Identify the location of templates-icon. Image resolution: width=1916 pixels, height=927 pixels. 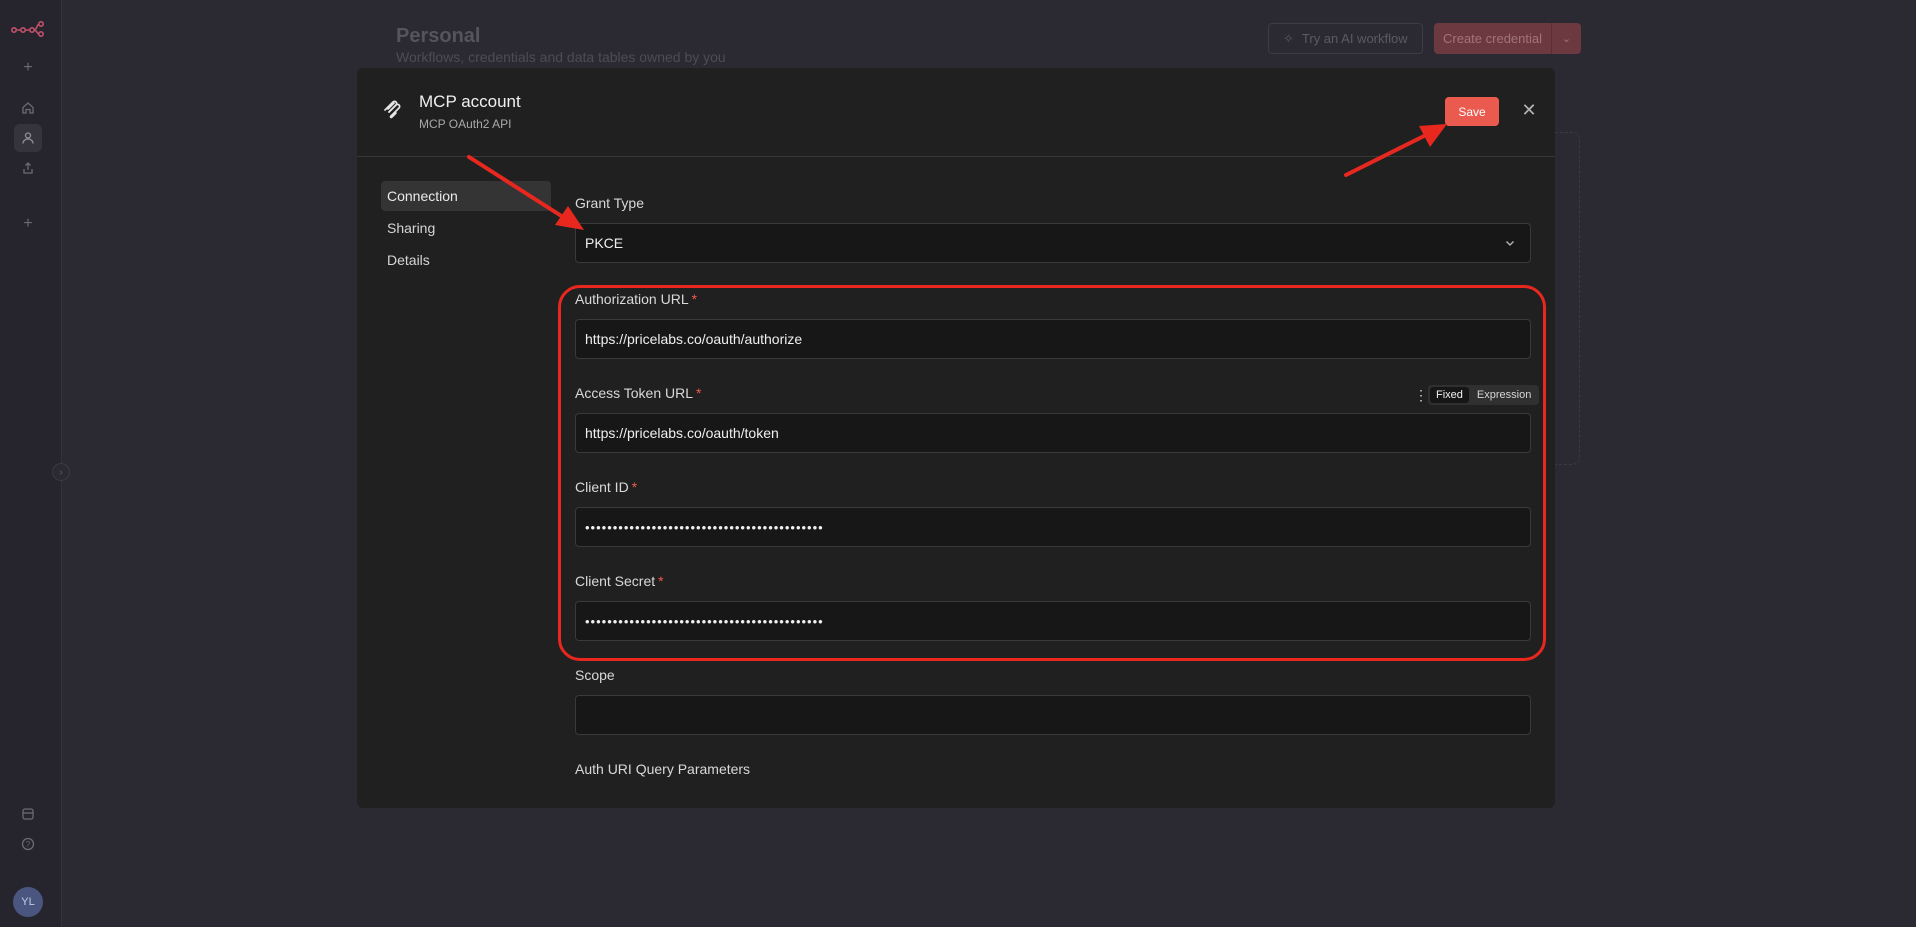
(28, 814).